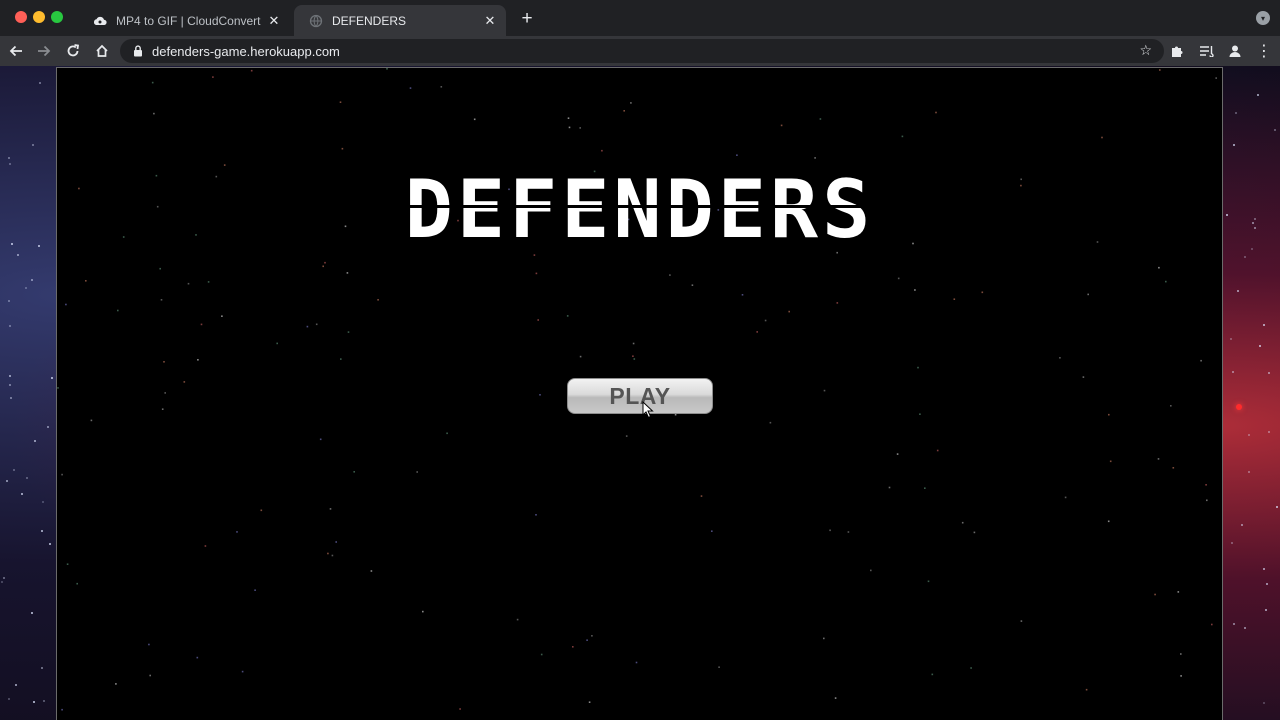  Describe the element at coordinates (1263, 18) in the screenshot. I see `tab-search-icon: ▾` at that location.